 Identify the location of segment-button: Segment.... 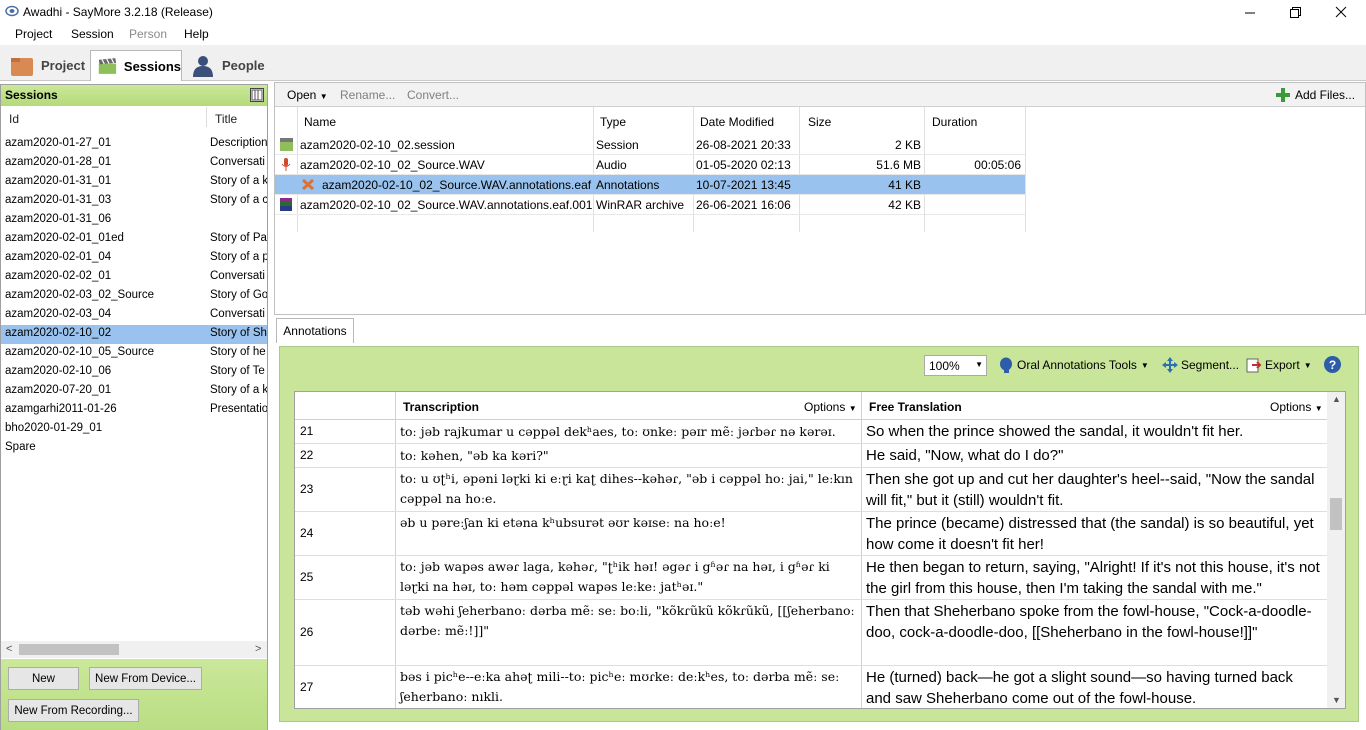
(1200, 365).